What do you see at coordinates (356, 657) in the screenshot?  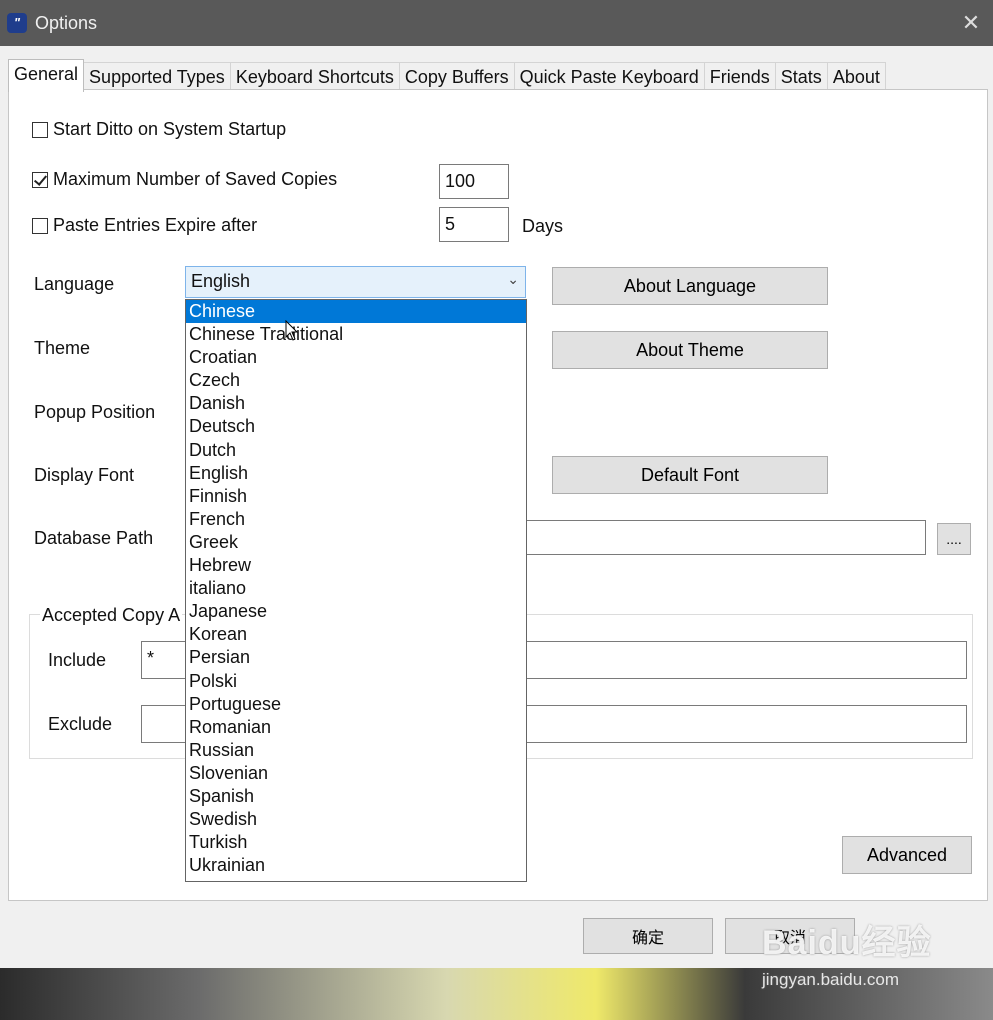 I see `list-item: Persian` at bounding box center [356, 657].